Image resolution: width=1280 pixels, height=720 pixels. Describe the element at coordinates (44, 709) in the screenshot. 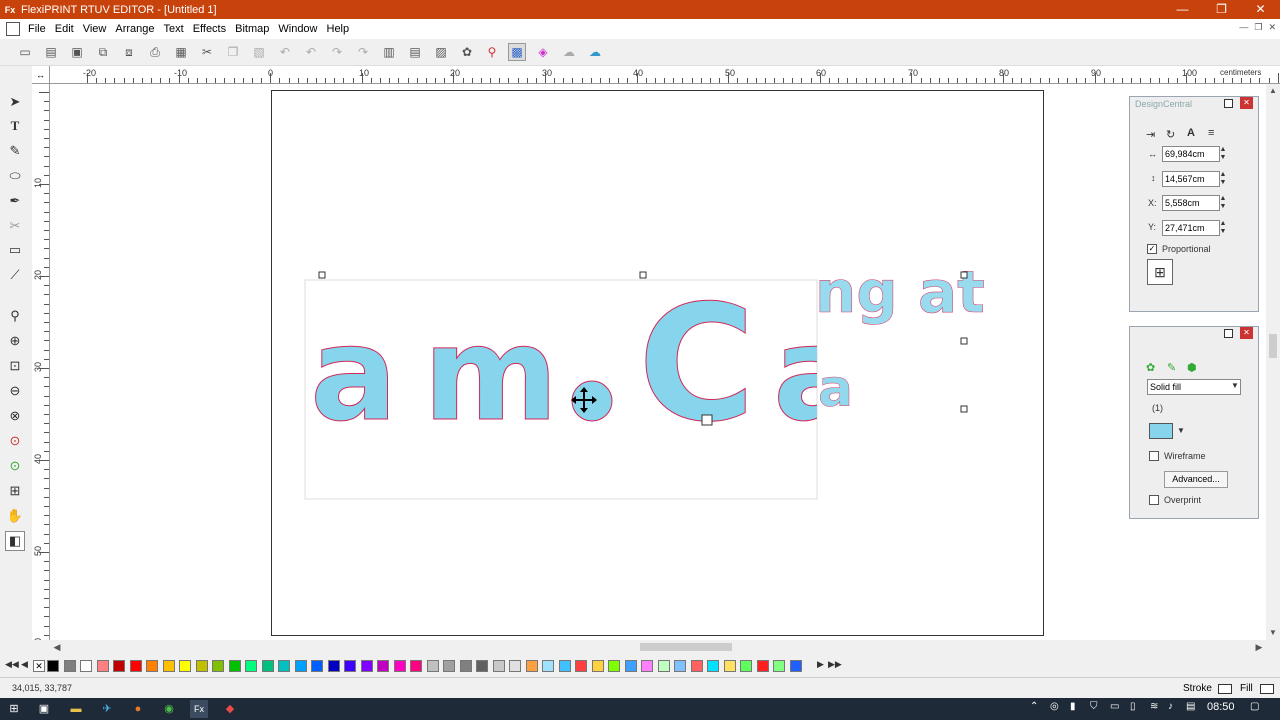

I see `task-view-icon: ▣` at that location.